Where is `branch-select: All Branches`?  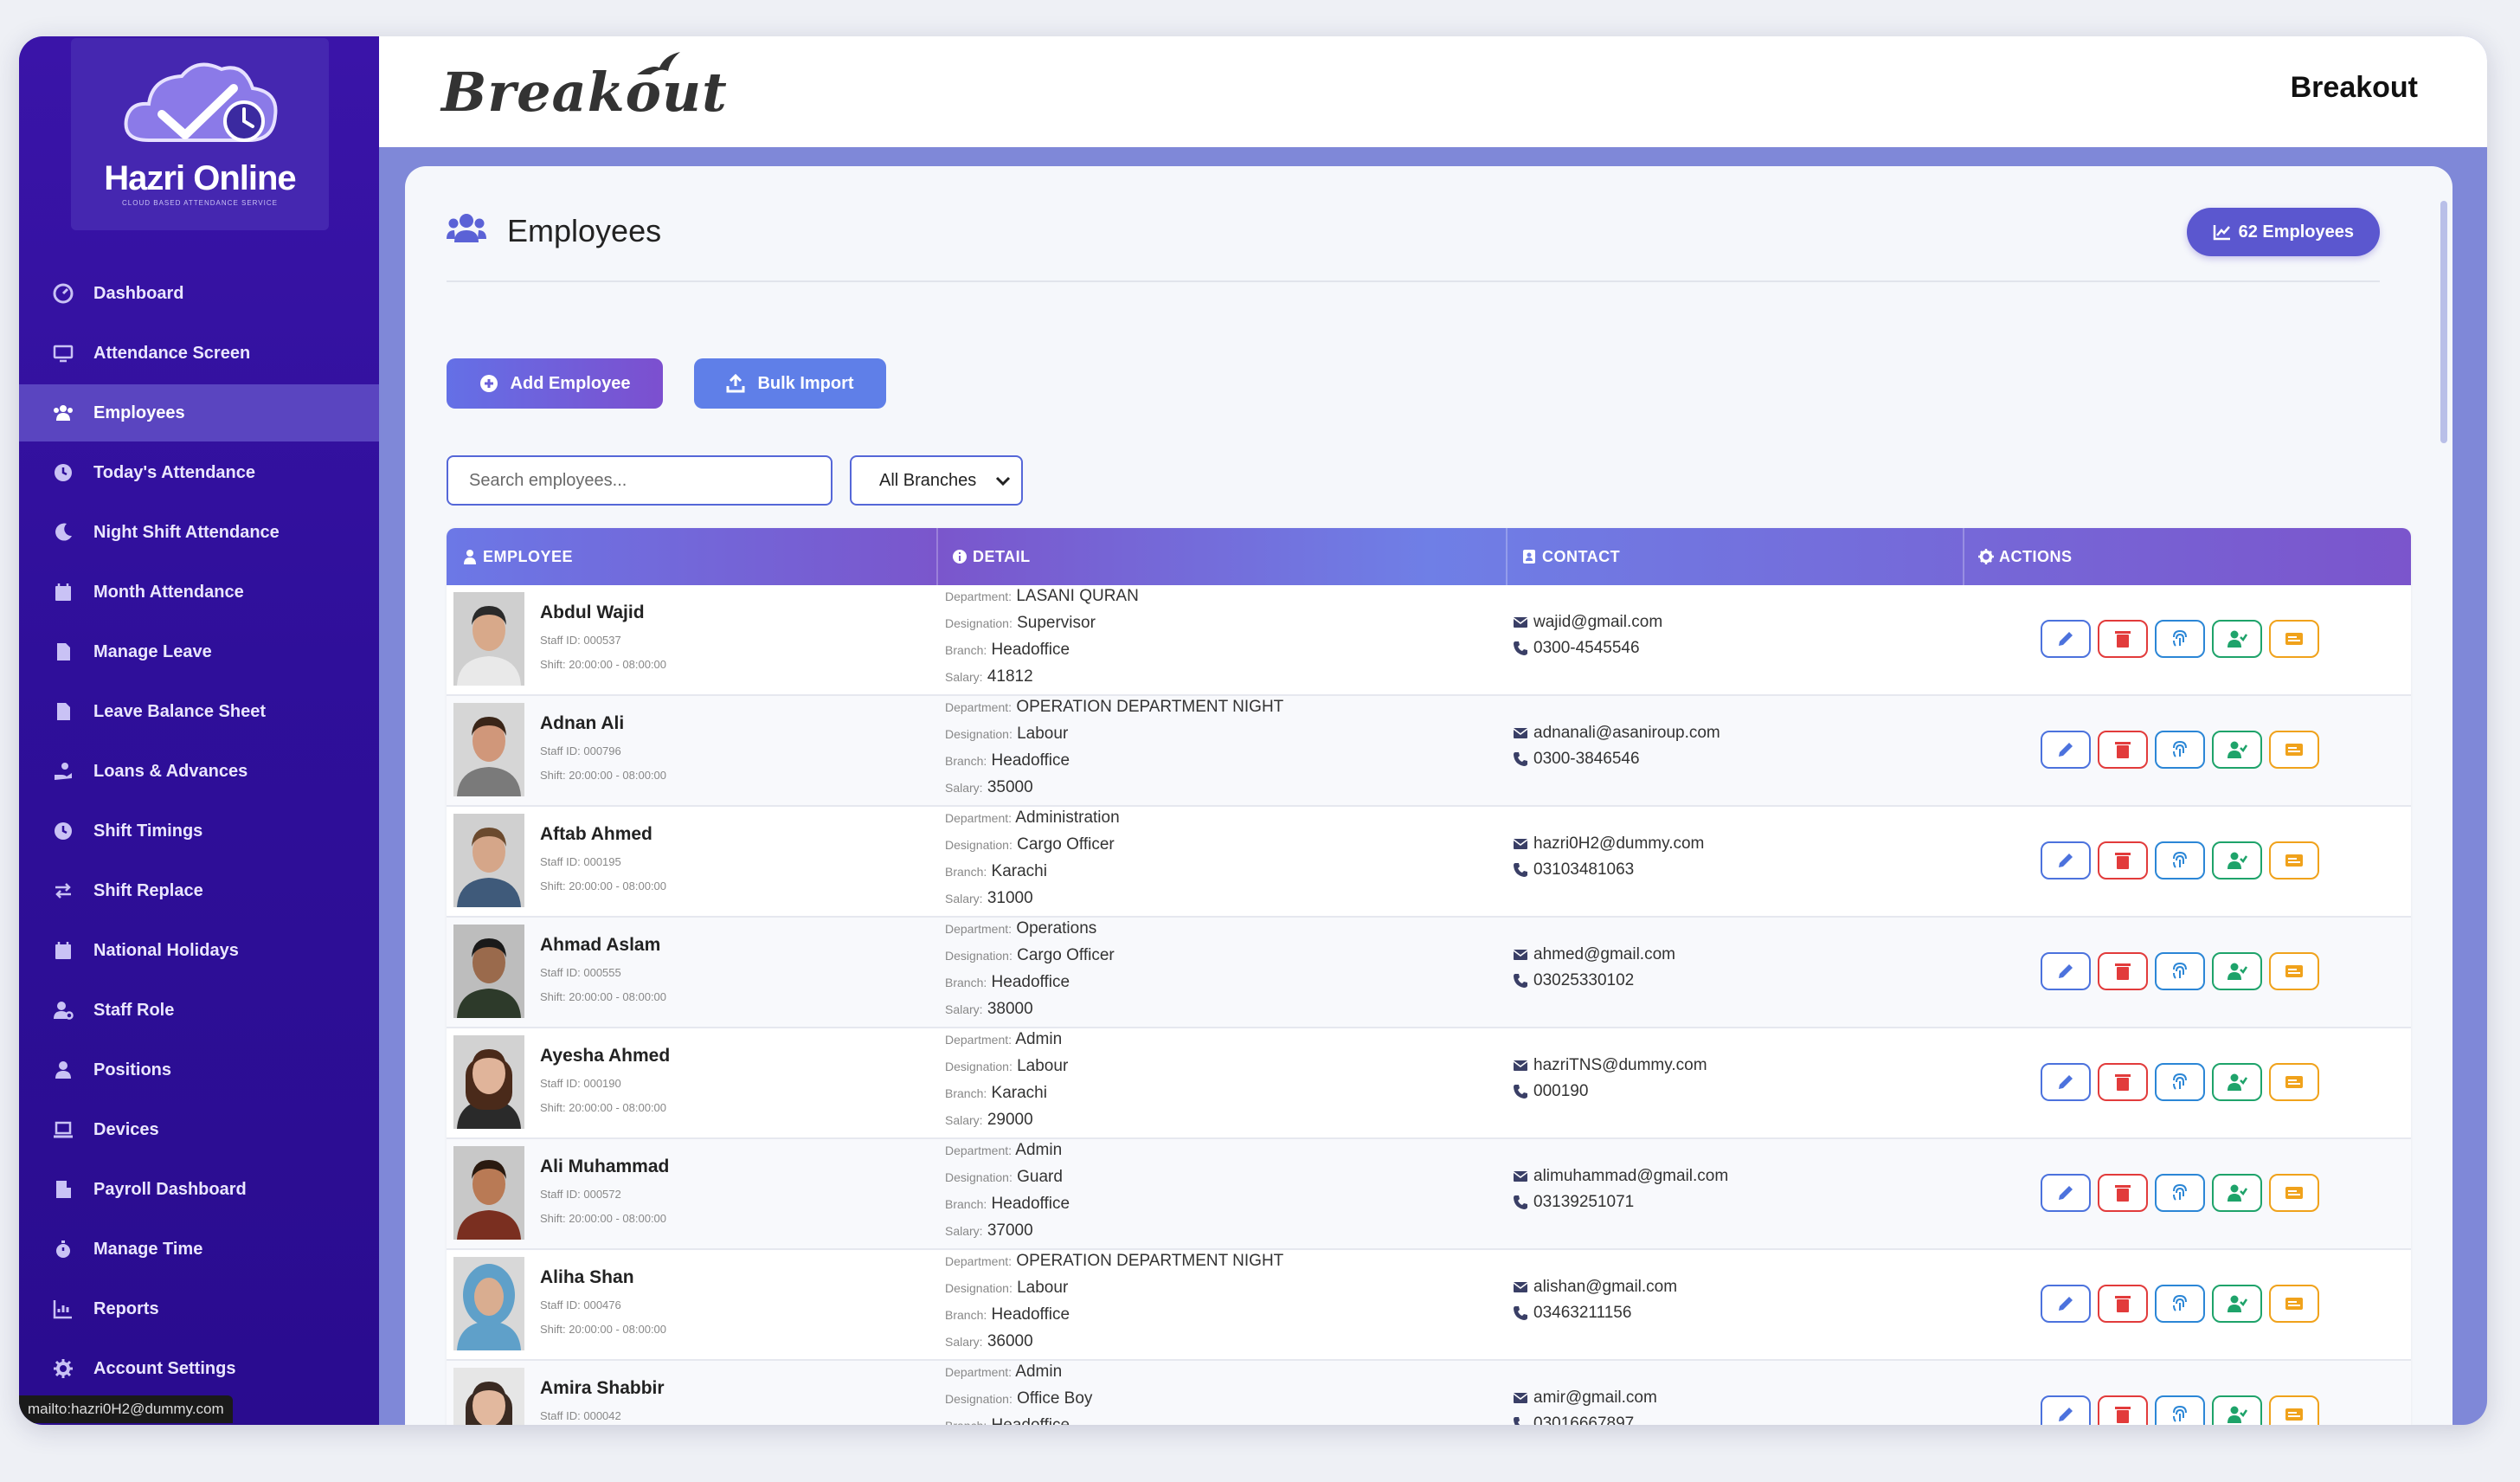 branch-select: All Branches is located at coordinates (936, 480).